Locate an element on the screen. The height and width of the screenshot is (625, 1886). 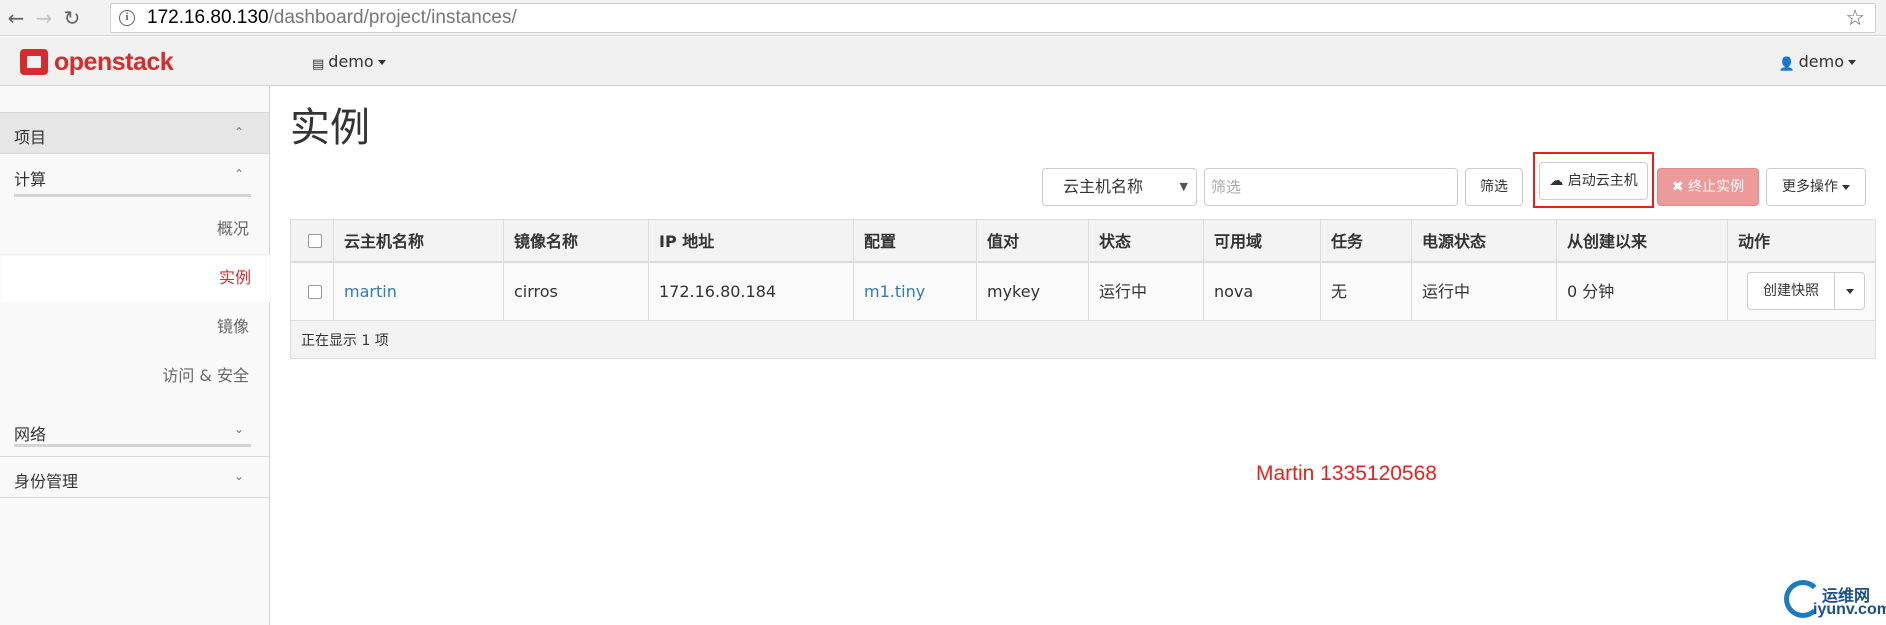
select-all-checkbox is located at coordinates (315, 240).